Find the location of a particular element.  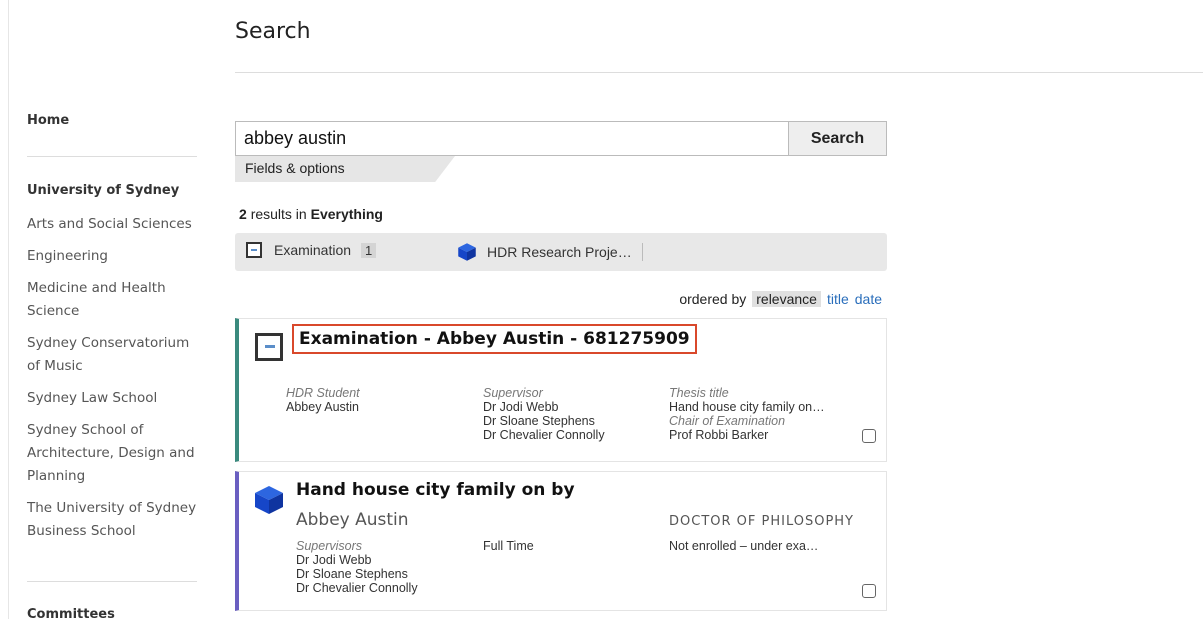

attendance-value: Full Time is located at coordinates (508, 546).